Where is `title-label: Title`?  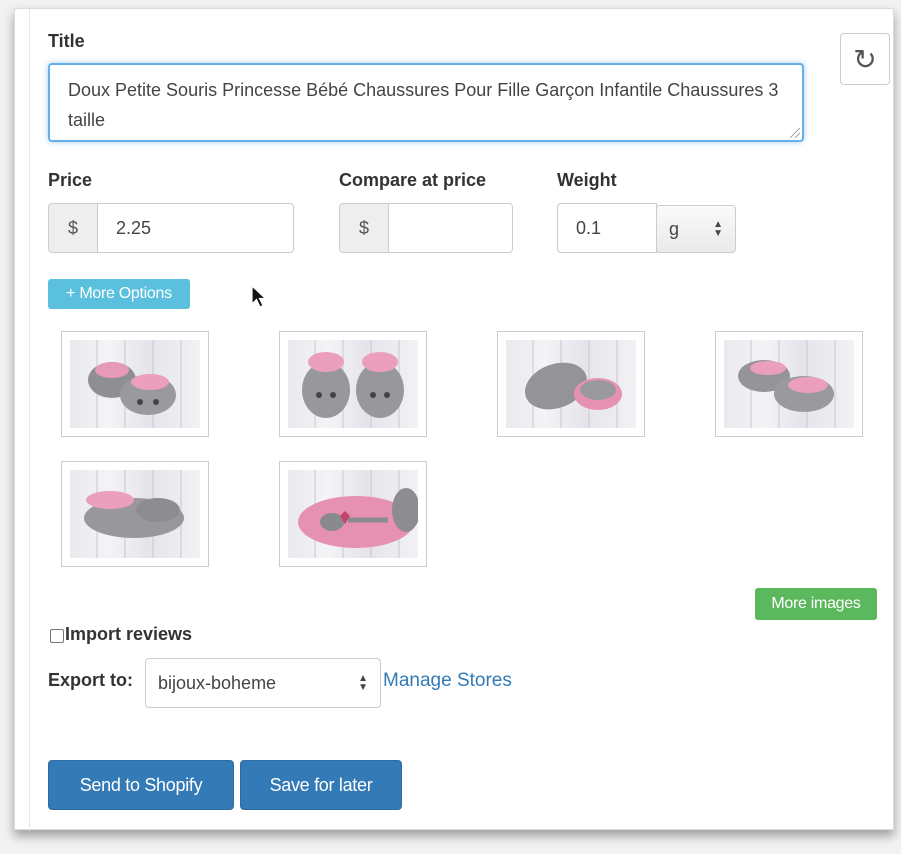 title-label: Title is located at coordinates (66, 41).